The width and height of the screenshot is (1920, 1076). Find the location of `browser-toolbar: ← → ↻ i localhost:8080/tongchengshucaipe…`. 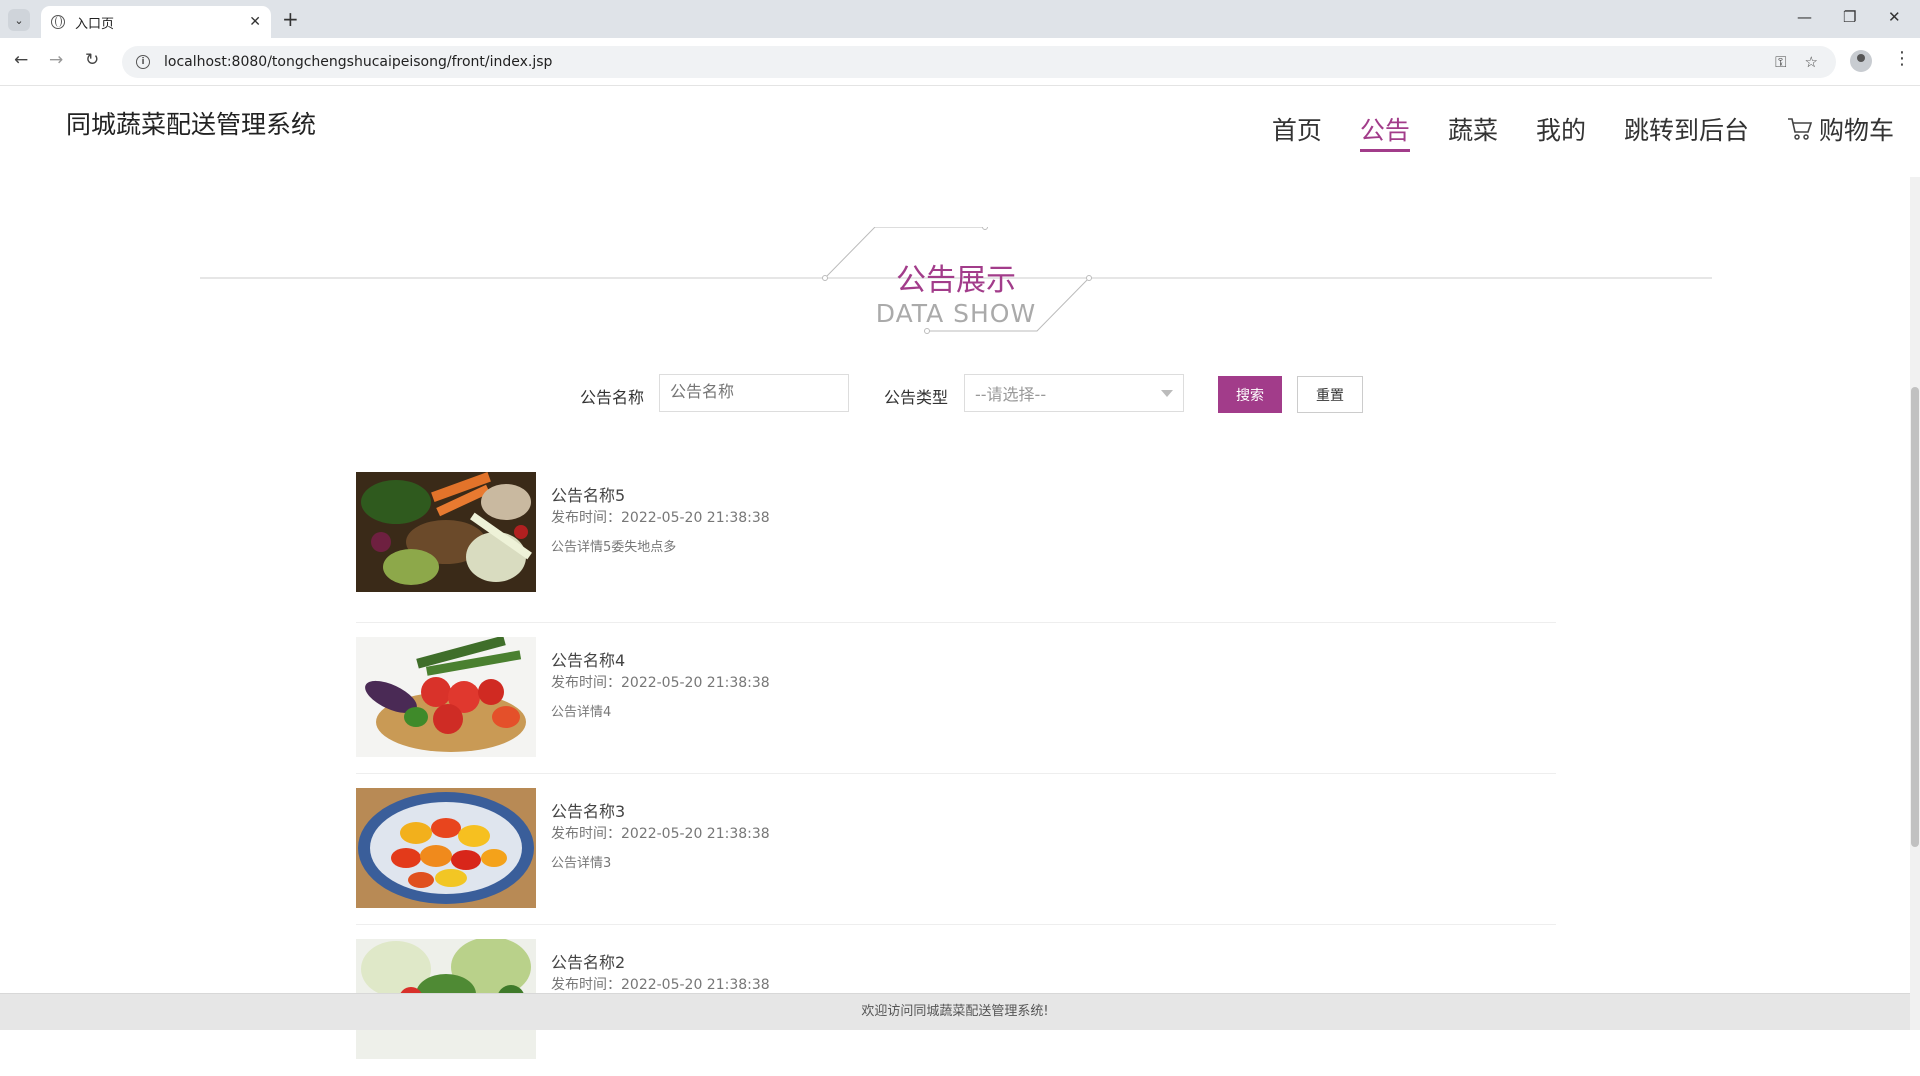

browser-toolbar: ← → ↻ i localhost:8080/tongchengshucaipe… is located at coordinates (960, 62).